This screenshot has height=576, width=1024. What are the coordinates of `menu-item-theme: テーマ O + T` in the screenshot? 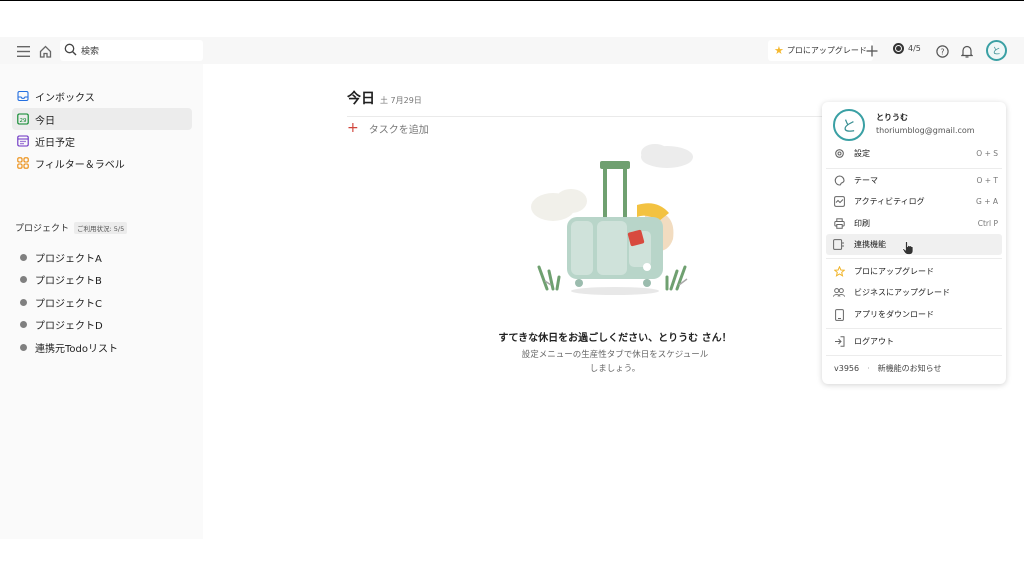 It's located at (914, 180).